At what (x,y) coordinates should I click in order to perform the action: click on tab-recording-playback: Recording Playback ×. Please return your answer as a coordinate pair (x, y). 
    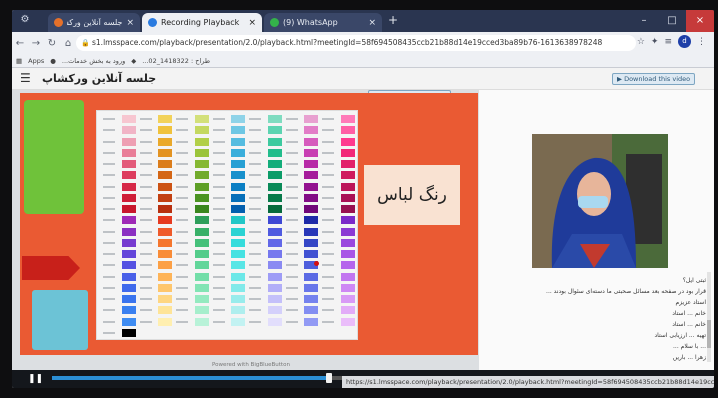
    Looking at the image, I should click on (202, 22).